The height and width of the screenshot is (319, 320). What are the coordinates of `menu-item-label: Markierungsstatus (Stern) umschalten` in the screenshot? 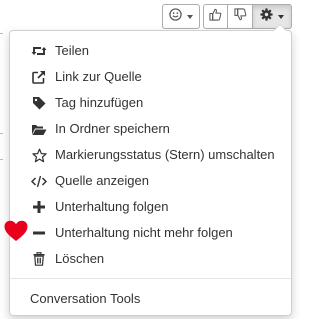 It's located at (165, 154).